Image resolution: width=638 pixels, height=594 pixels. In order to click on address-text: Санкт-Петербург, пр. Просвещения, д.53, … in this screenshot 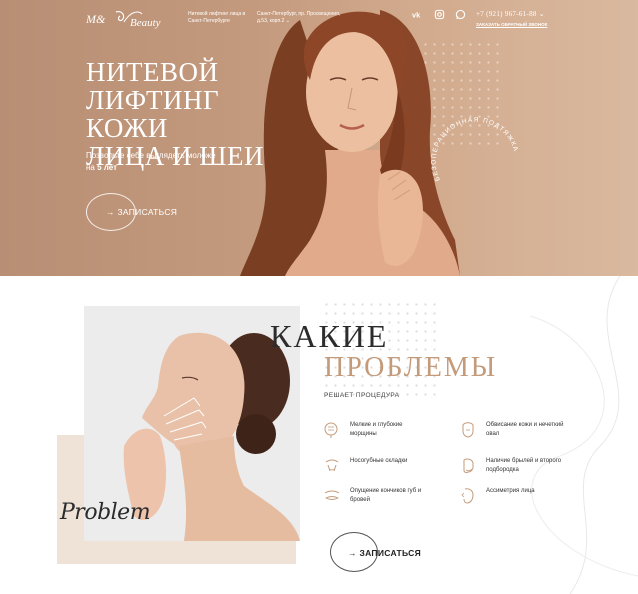, I will do `click(299, 17)`.